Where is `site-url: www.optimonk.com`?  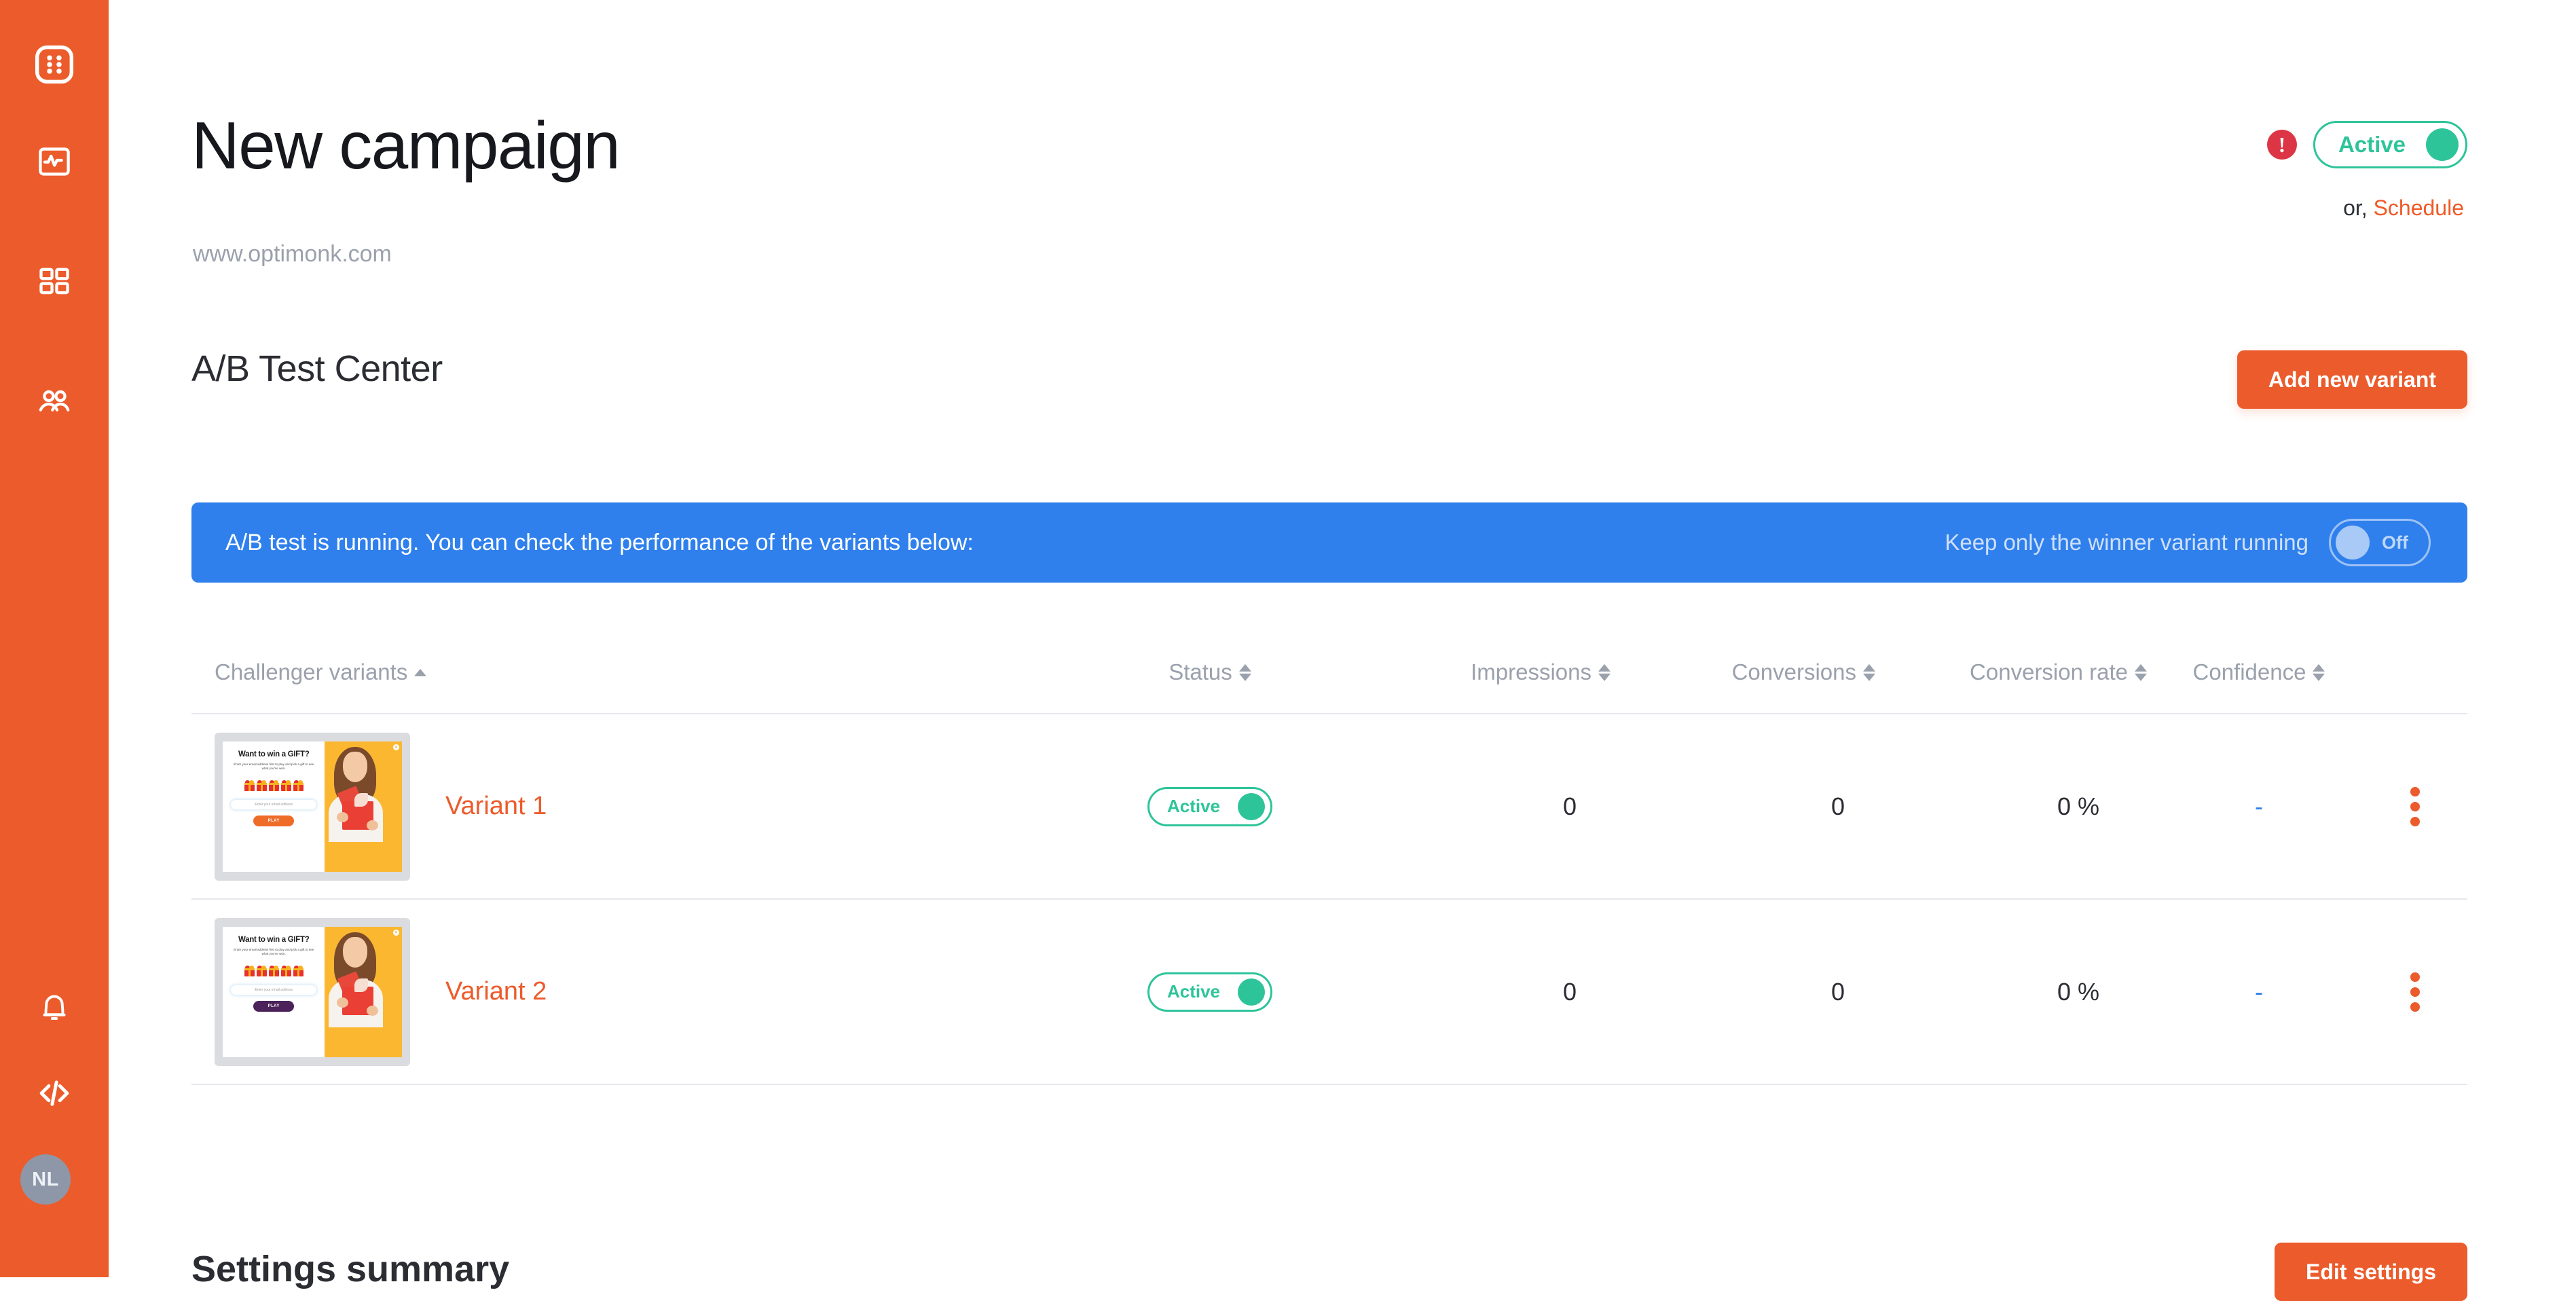
site-url: www.optimonk.com is located at coordinates (292, 254).